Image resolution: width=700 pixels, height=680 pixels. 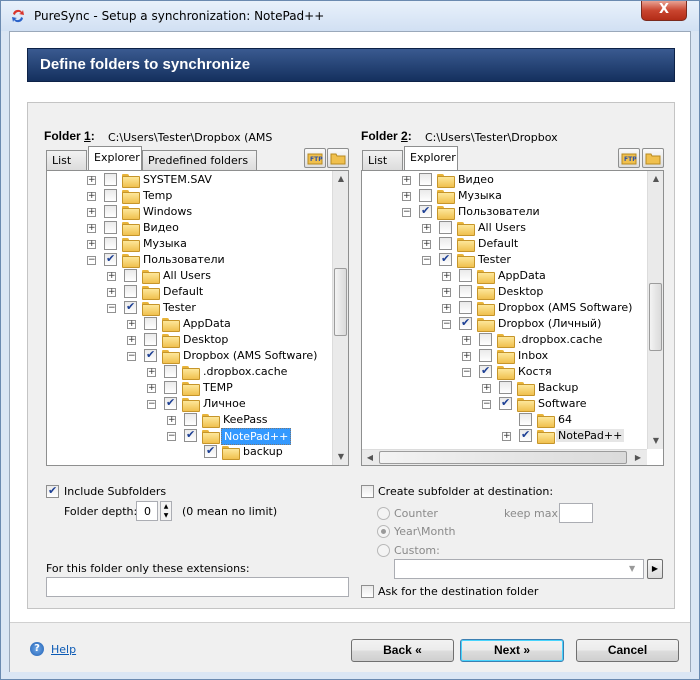 What do you see at coordinates (367, 491) in the screenshot?
I see `create-subfolder-checkbox` at bounding box center [367, 491].